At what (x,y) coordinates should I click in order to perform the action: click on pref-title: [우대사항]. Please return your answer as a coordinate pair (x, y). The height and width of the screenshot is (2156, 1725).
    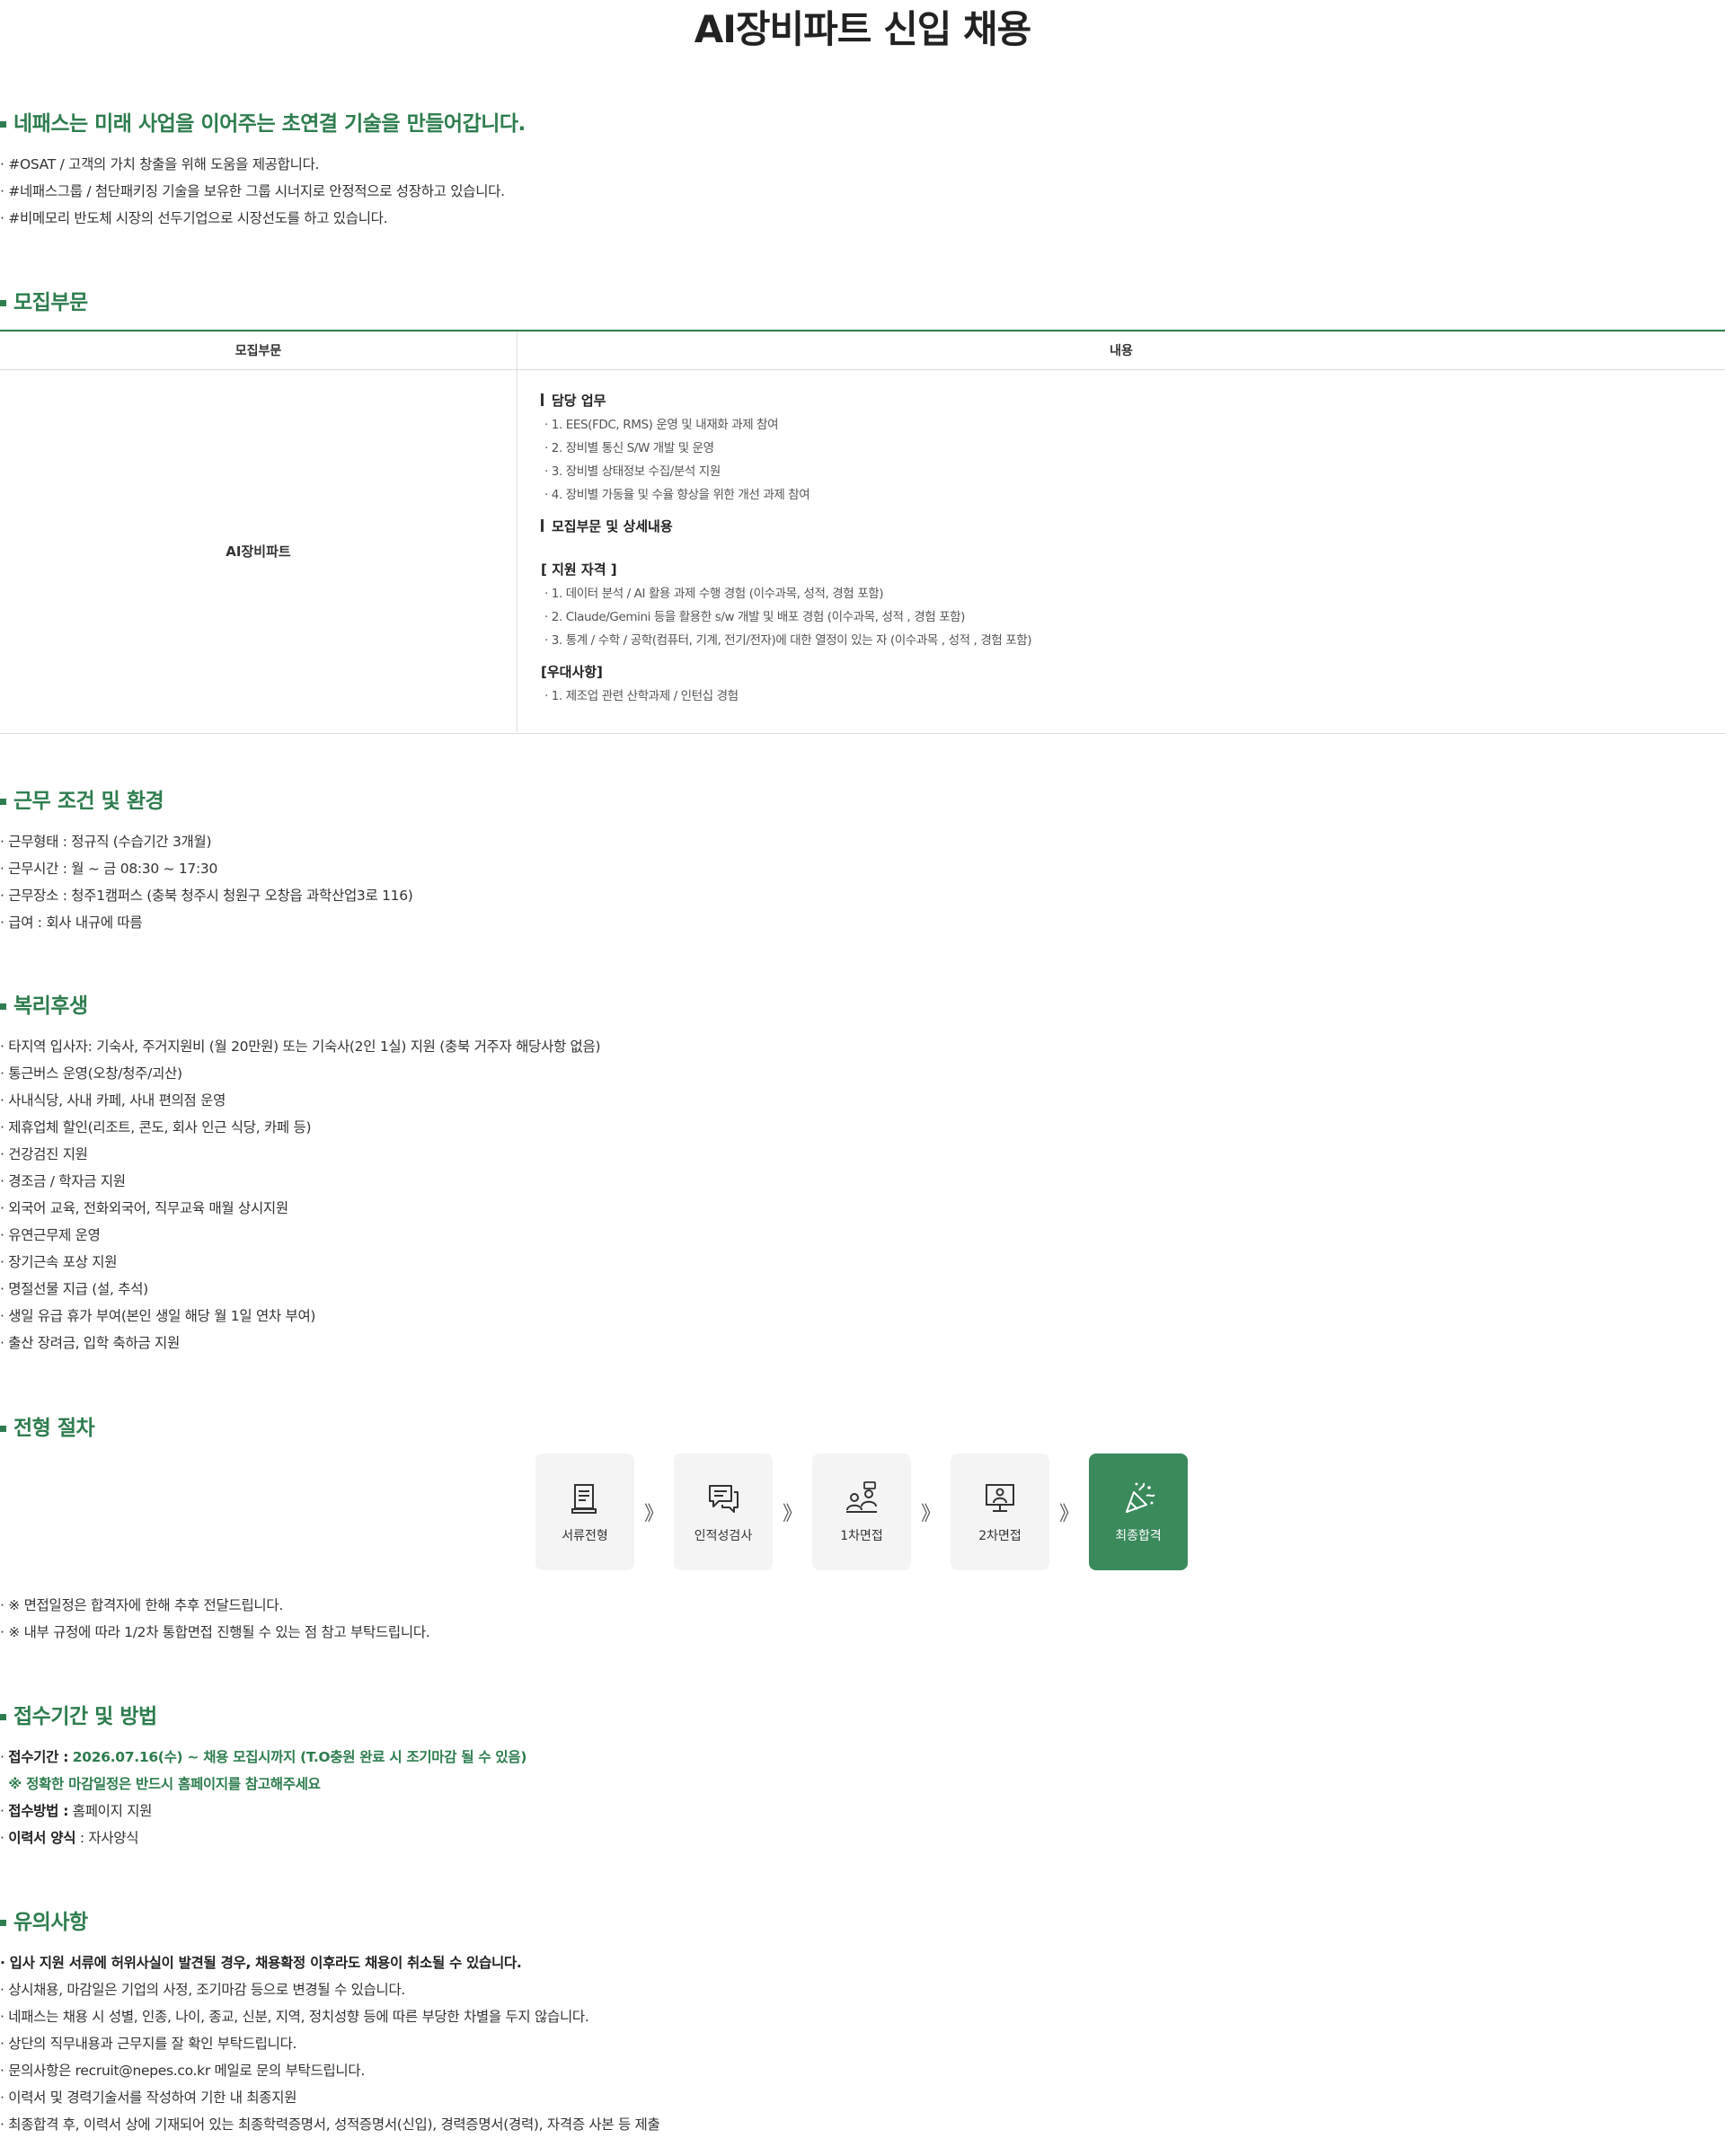
    Looking at the image, I should click on (572, 672).